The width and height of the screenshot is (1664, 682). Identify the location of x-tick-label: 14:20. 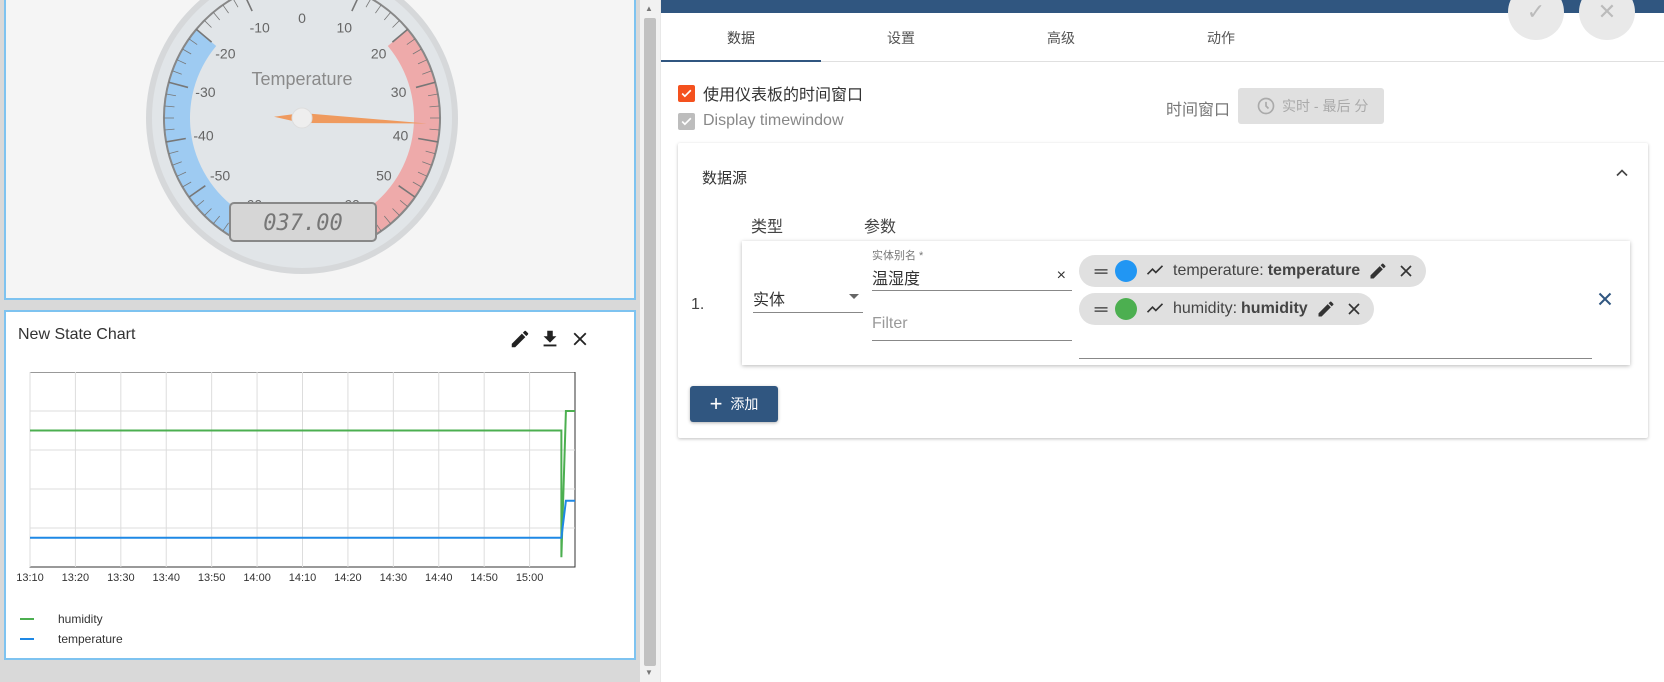
(348, 578).